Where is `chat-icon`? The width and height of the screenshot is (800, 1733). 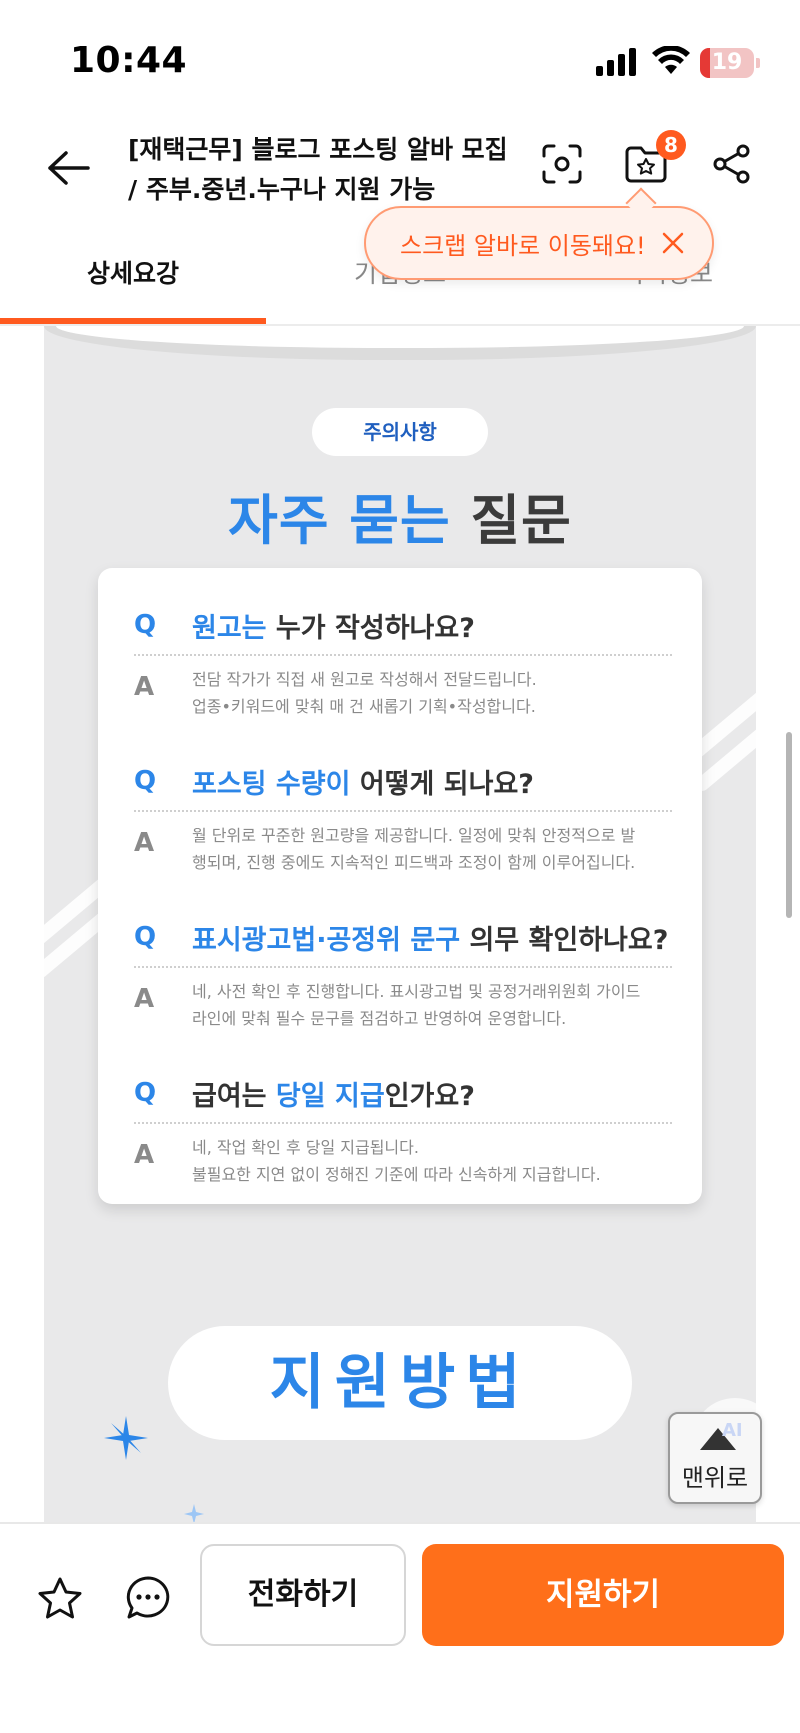 chat-icon is located at coordinates (148, 1597).